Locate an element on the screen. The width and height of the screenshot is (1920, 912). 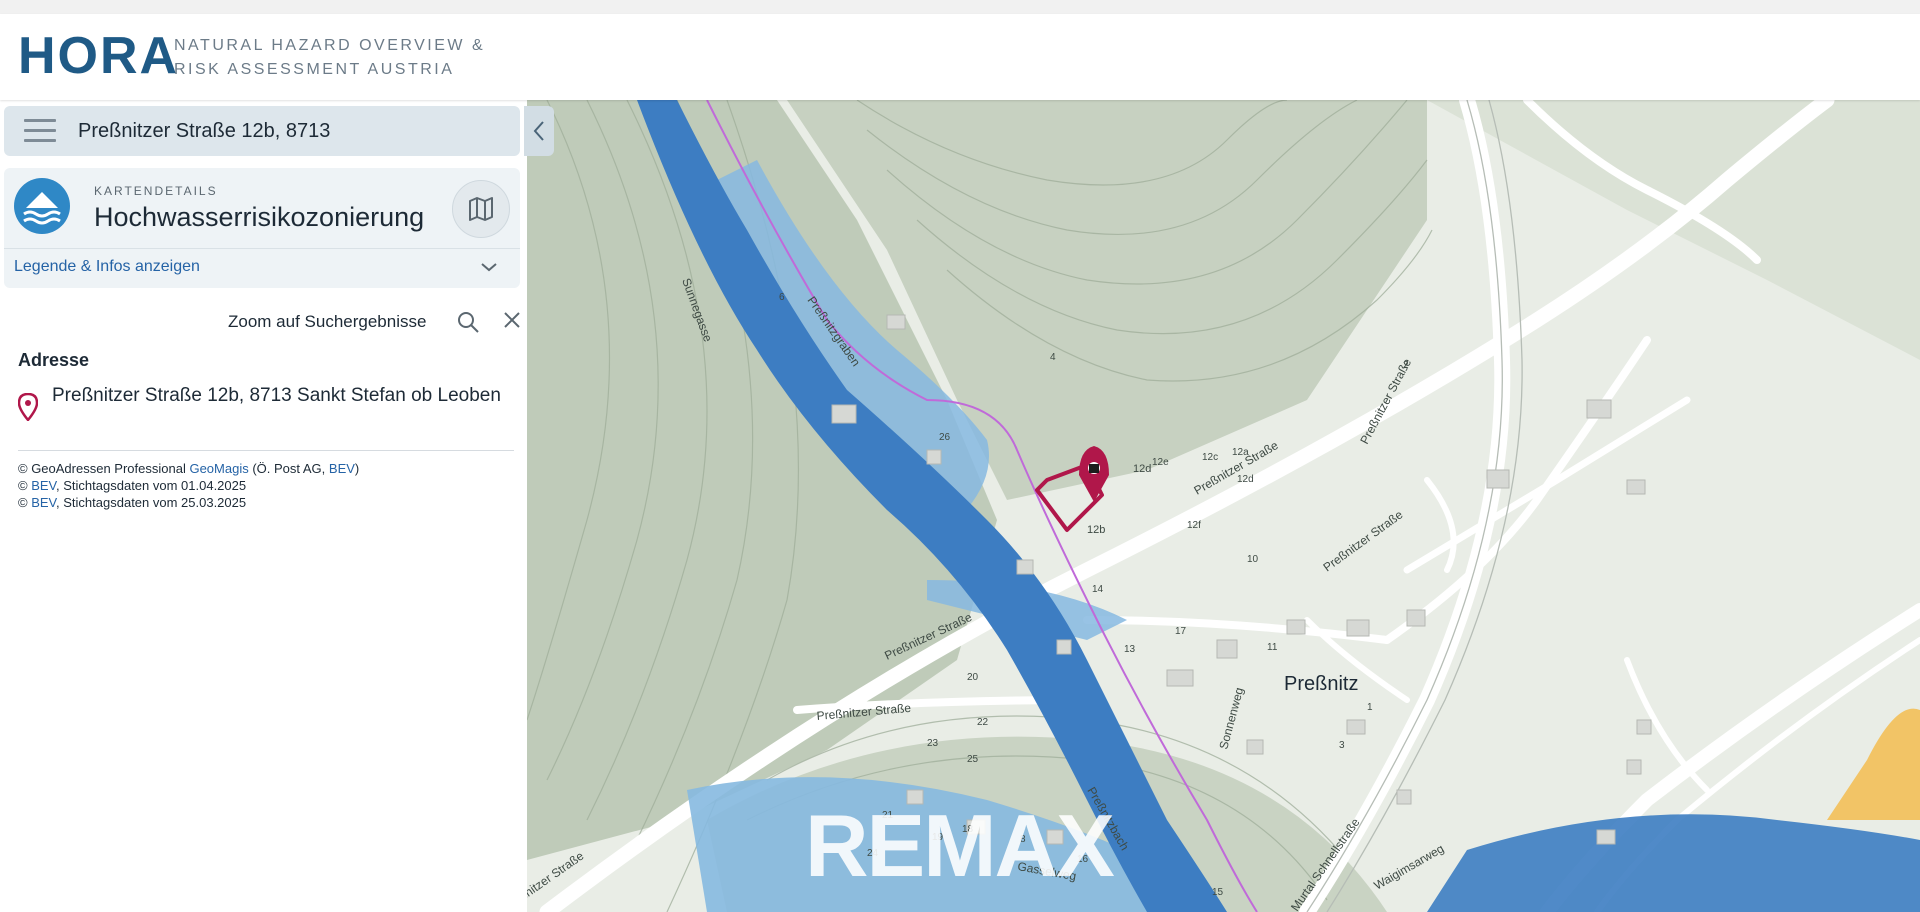
attribution-text: , Stichtagsdaten vom 01.04.2025 is located at coordinates (151, 485).